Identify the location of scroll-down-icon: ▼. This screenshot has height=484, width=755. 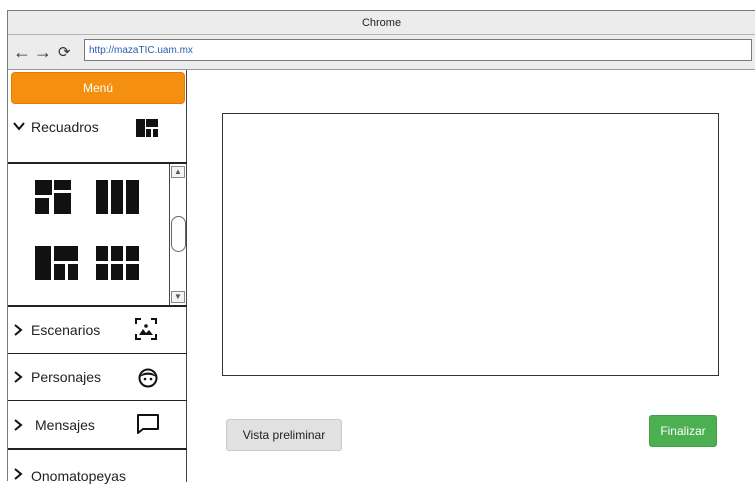
(178, 297).